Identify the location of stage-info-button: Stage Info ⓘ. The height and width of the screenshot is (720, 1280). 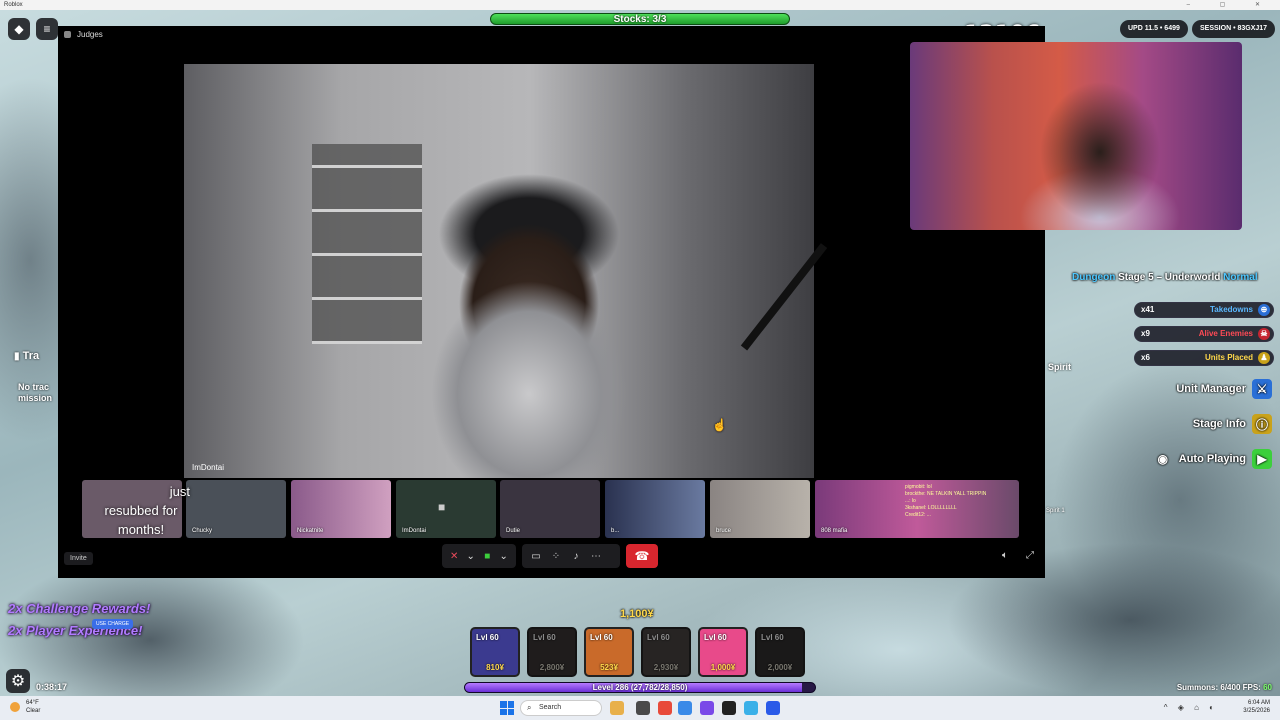
(1232, 424).